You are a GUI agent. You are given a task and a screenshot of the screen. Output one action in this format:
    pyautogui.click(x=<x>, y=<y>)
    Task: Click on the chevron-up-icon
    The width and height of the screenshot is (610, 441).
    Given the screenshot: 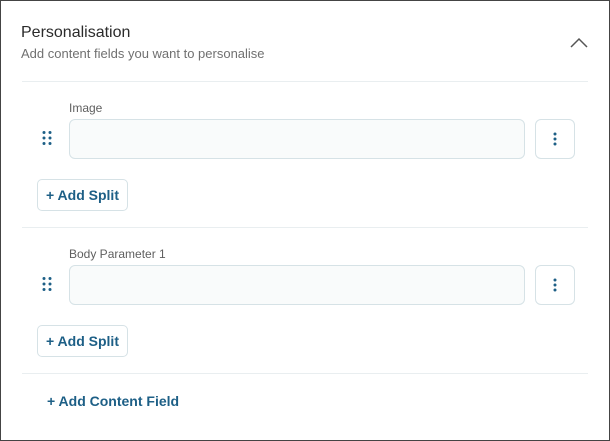 What is the action you would take?
    pyautogui.click(x=579, y=42)
    